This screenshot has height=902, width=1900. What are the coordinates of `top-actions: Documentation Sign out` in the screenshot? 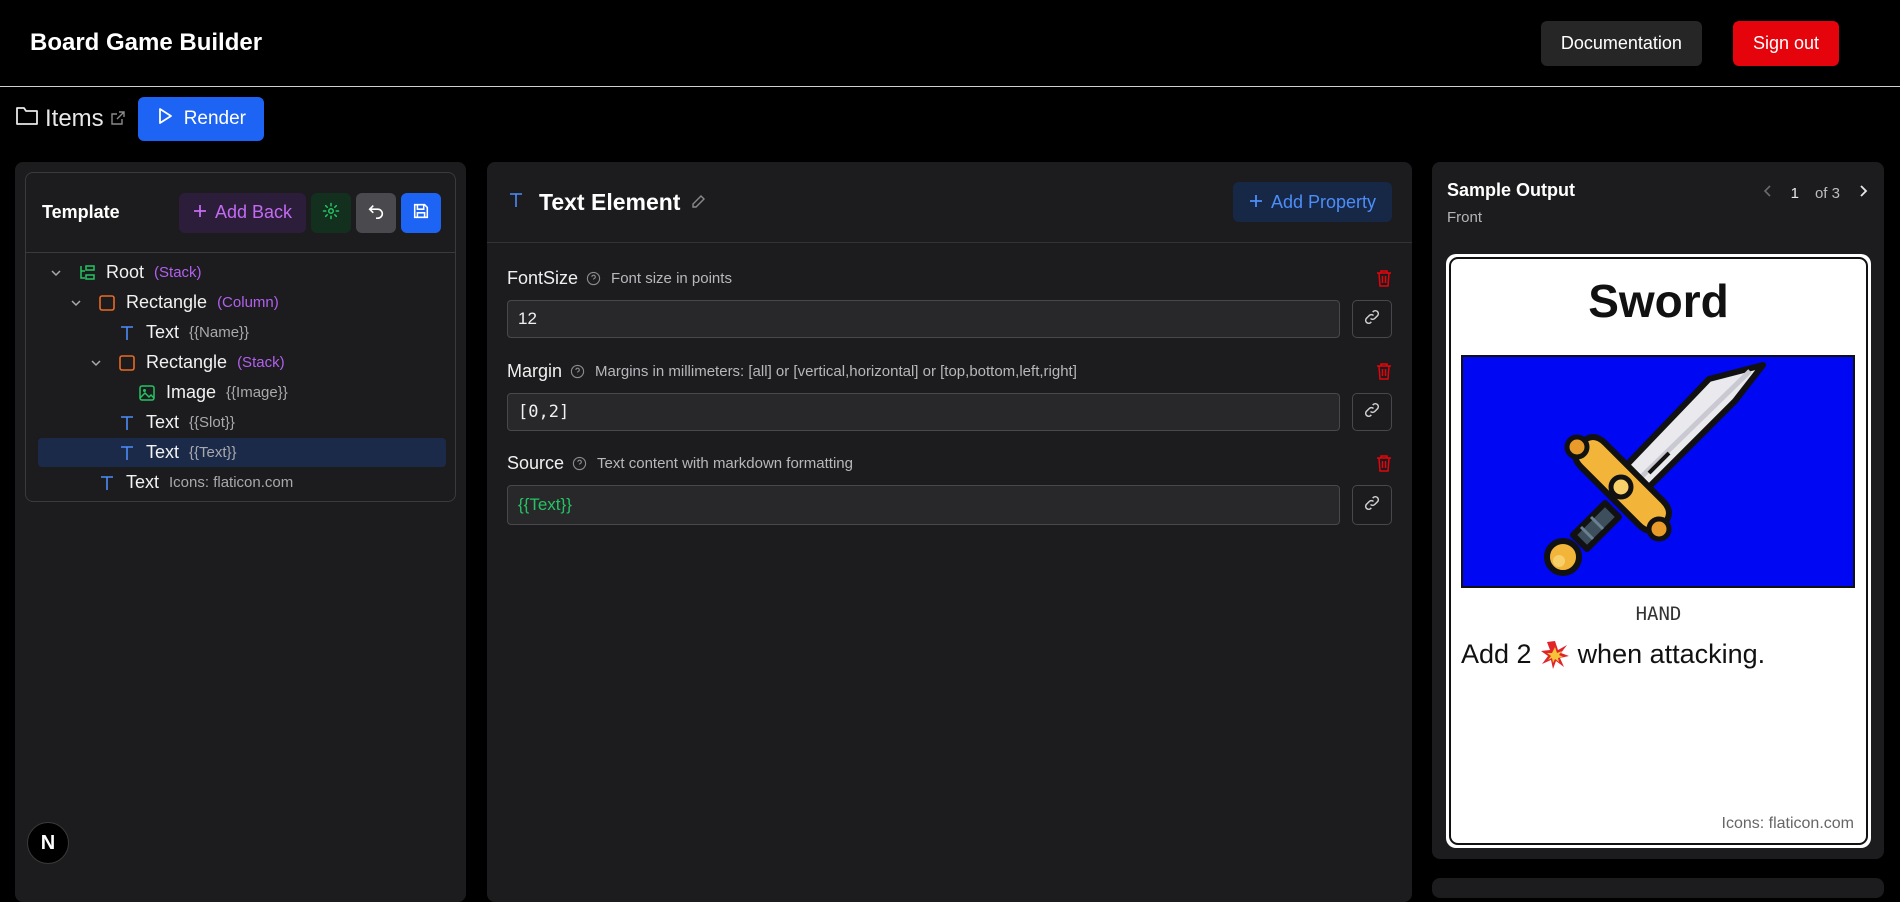 It's located at (1689, 43).